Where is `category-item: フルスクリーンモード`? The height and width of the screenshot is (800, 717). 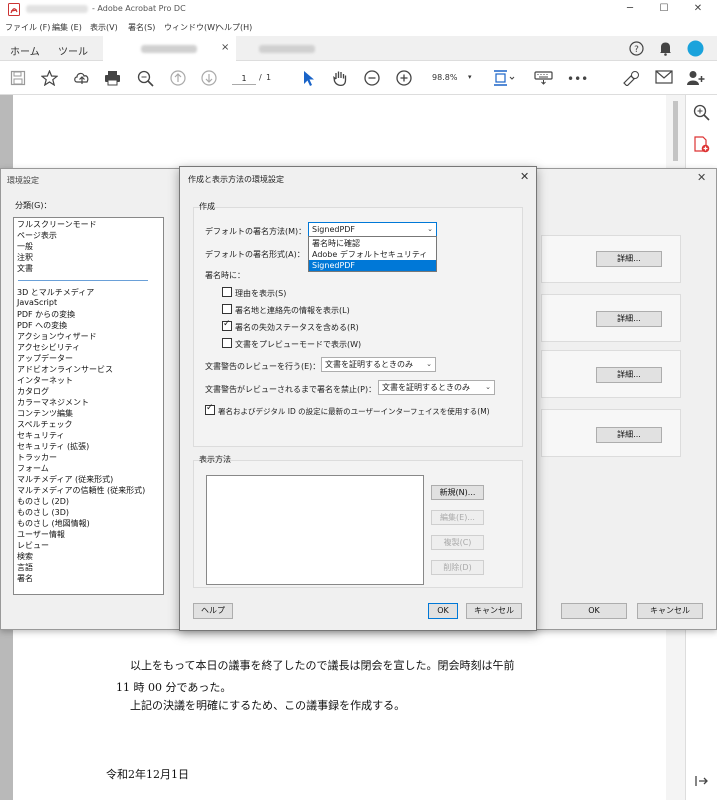 category-item: フルスクリーンモード is located at coordinates (57, 224).